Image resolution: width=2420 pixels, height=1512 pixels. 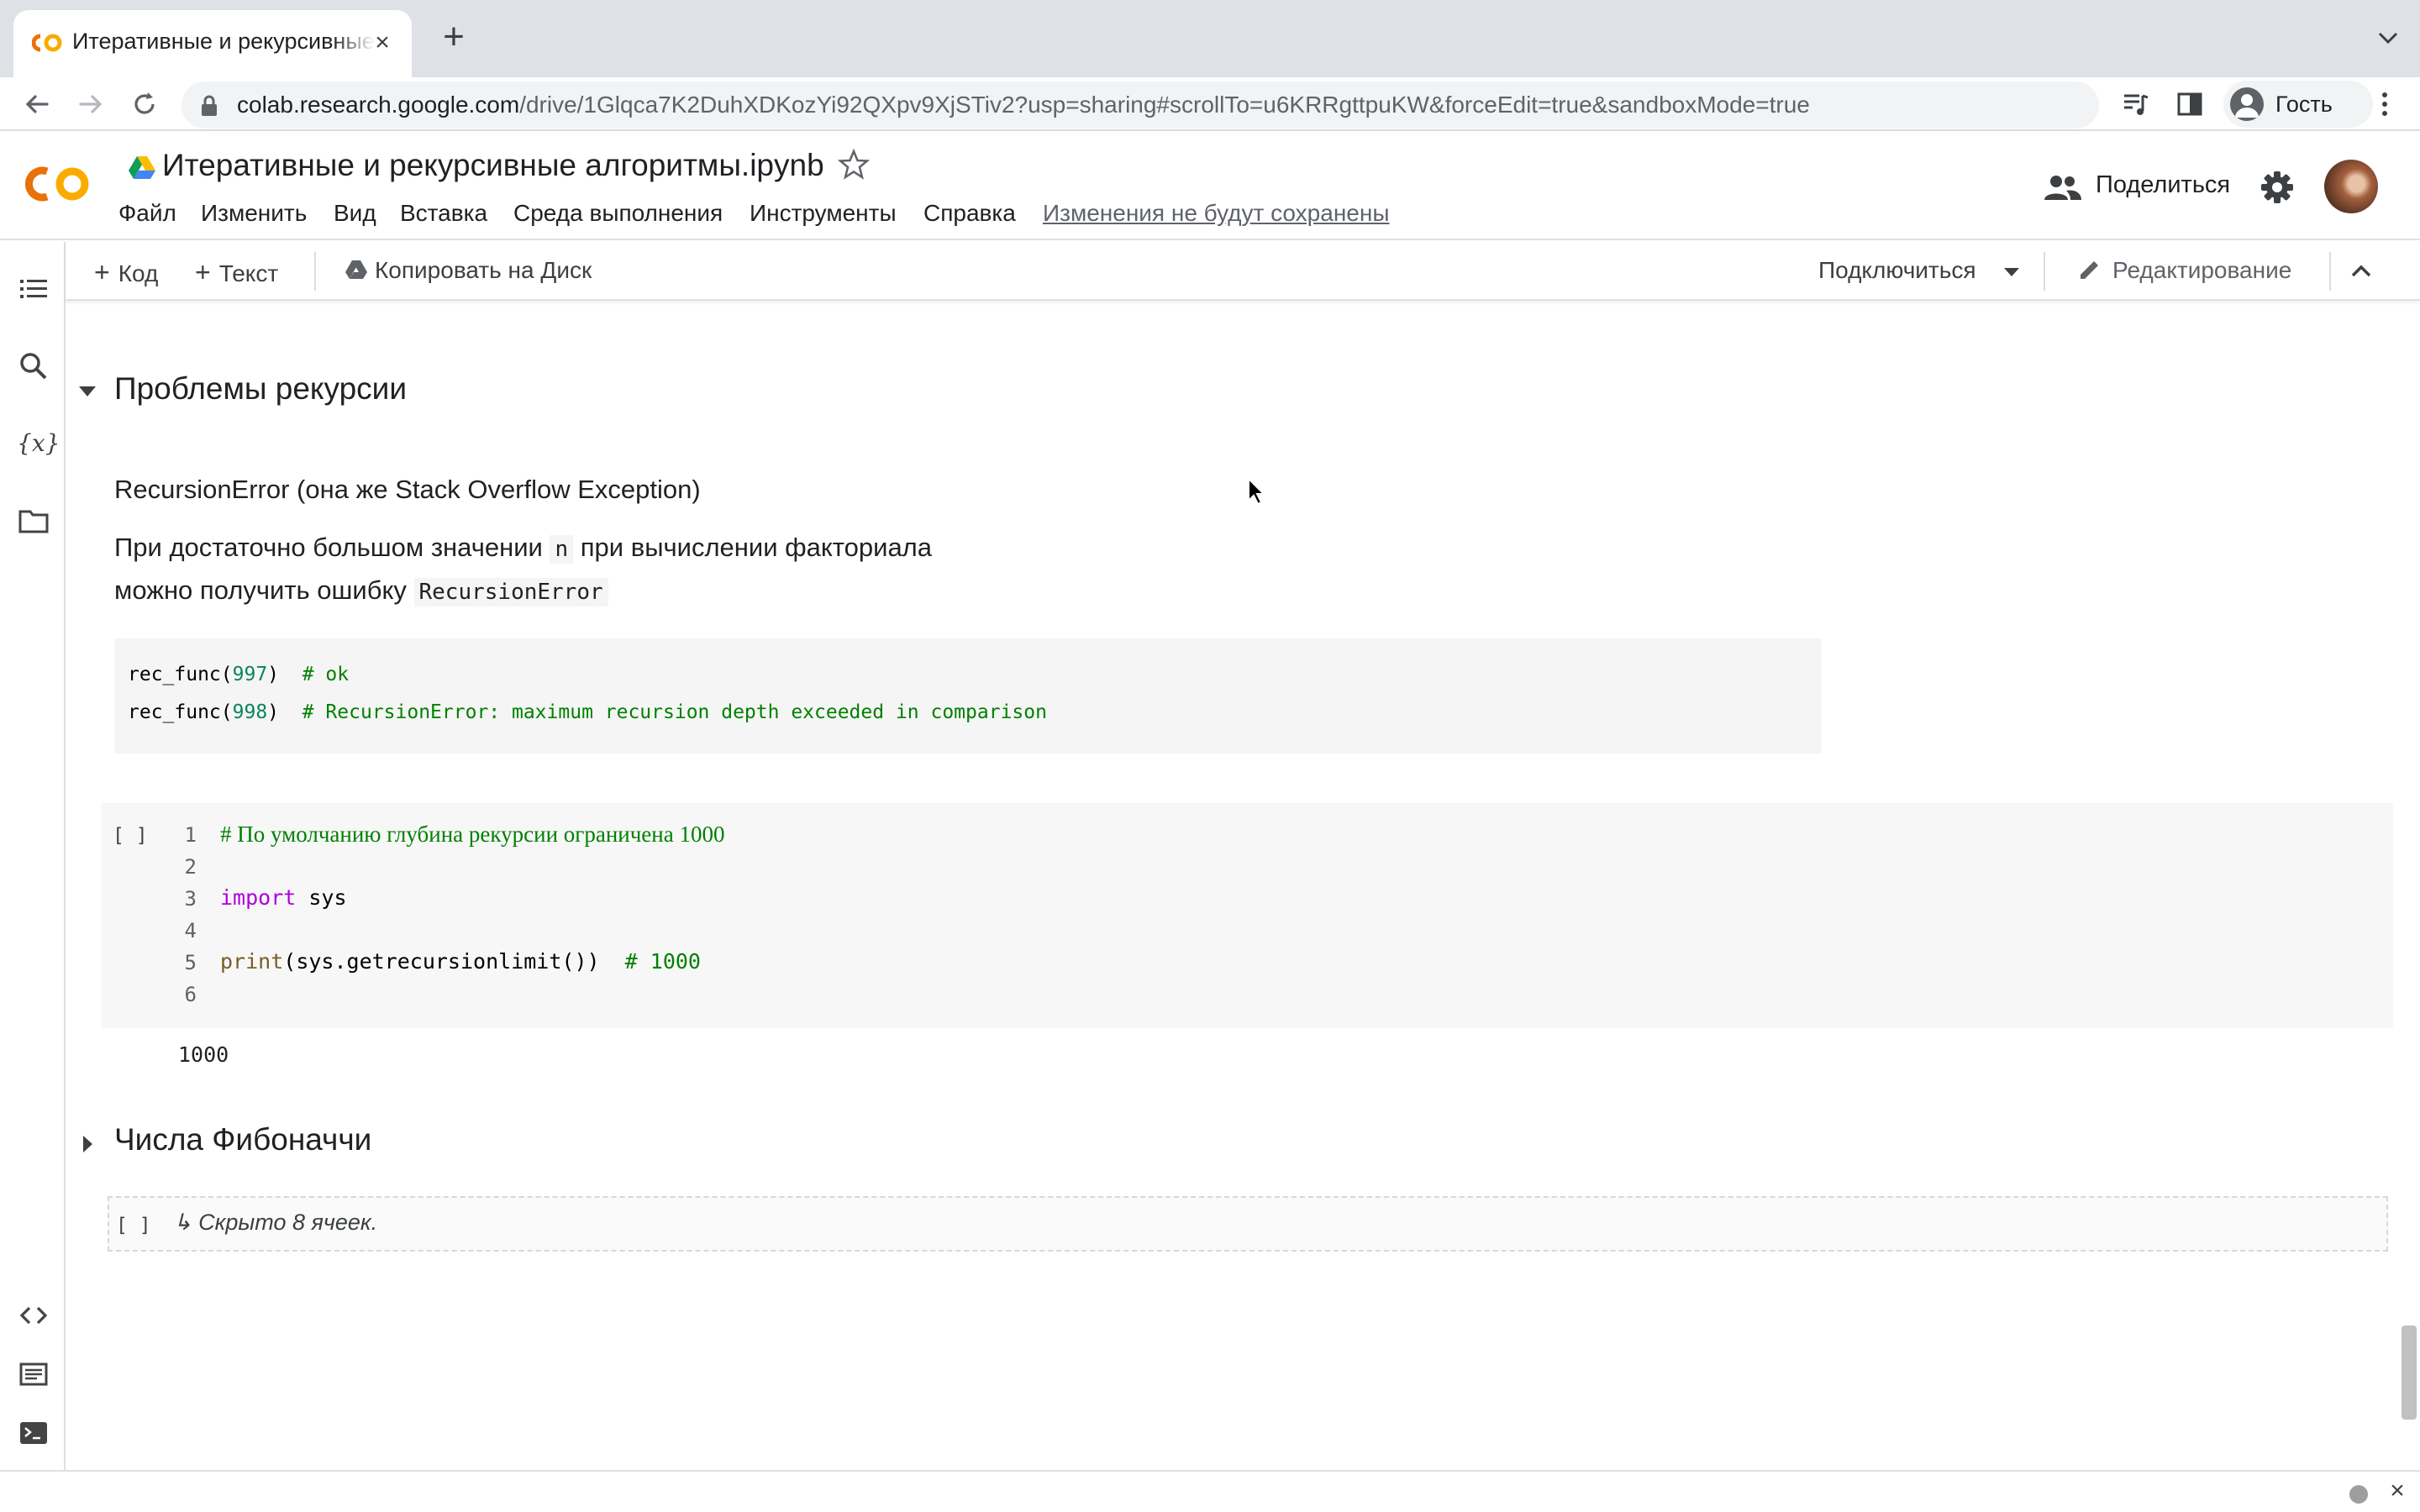 I want to click on code-text: (sys.getrecursionlimit()), so click(x=441, y=961).